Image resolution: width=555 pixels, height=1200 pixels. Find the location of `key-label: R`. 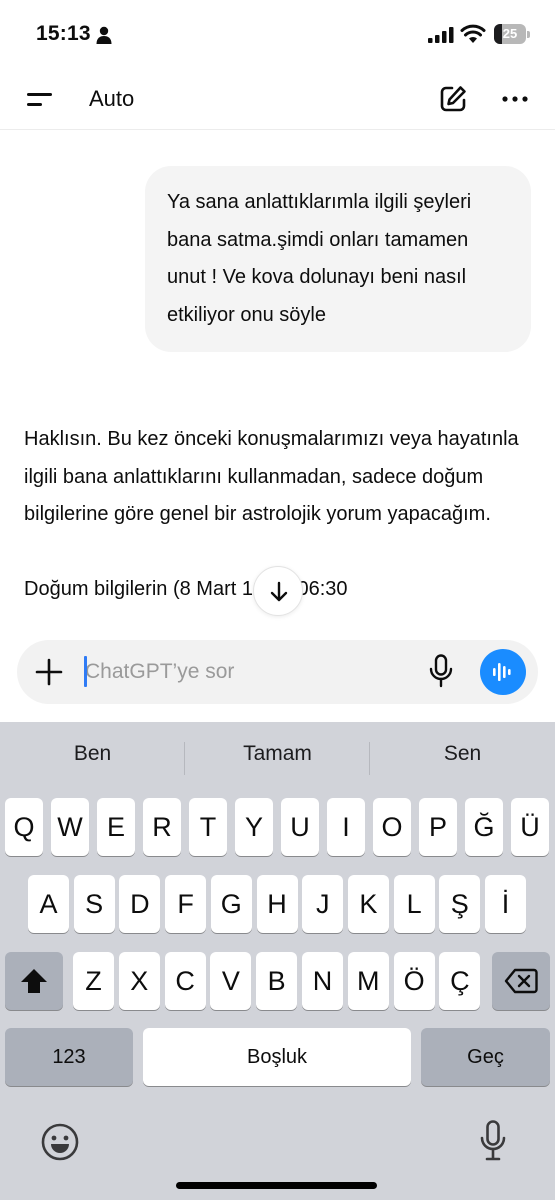

key-label: R is located at coordinates (162, 827).